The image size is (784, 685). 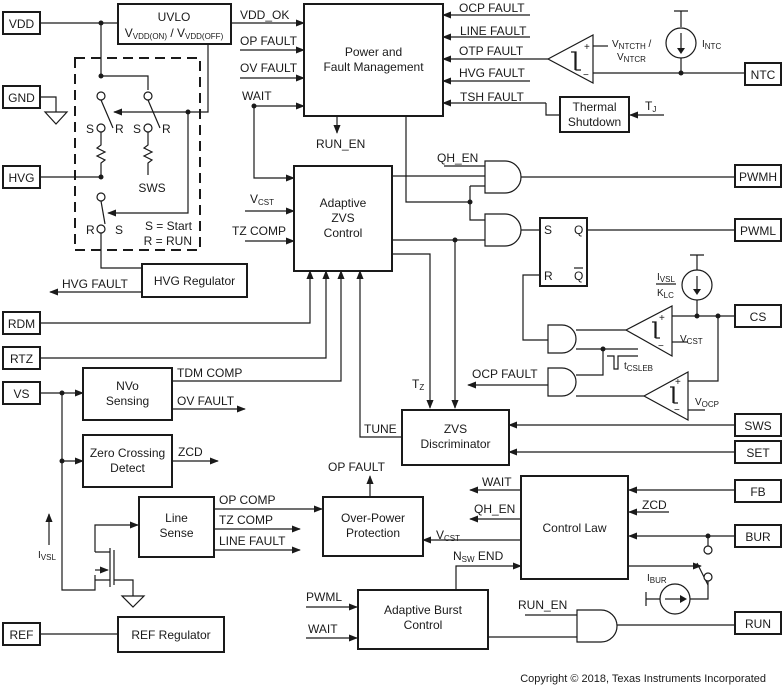 What do you see at coordinates (594, 122) in the screenshot?
I see `svg-text: Shutdown` at bounding box center [594, 122].